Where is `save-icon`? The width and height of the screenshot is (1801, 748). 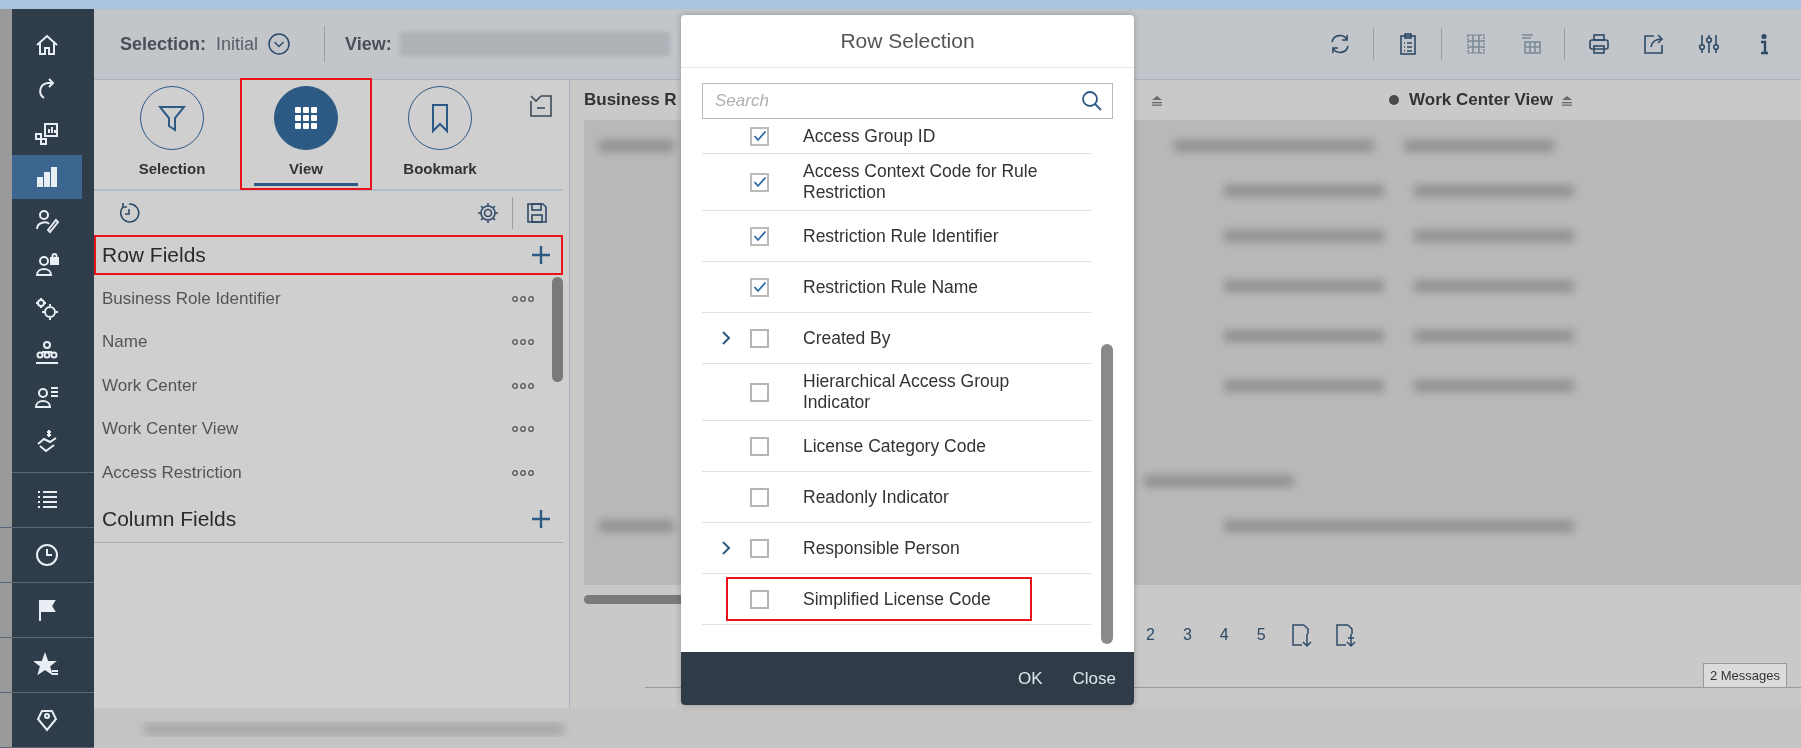 save-icon is located at coordinates (537, 213).